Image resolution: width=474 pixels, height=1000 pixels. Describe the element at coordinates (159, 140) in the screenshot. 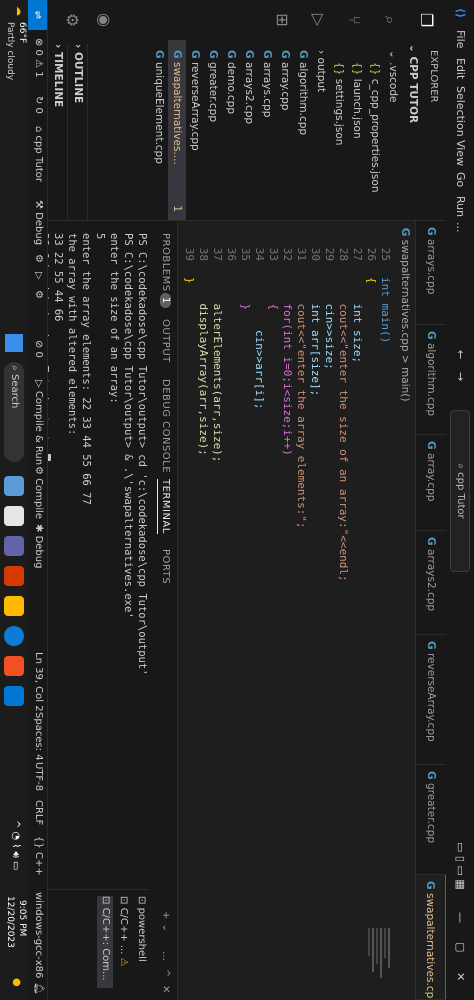

I see `tree-item-uniqueelement: G uniqueElement.cpp` at that location.